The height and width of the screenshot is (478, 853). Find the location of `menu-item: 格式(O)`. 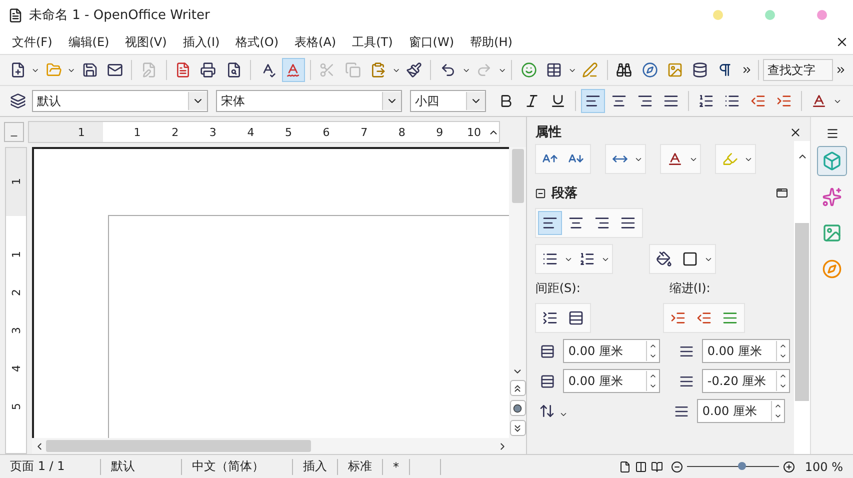

menu-item: 格式(O) is located at coordinates (257, 42).